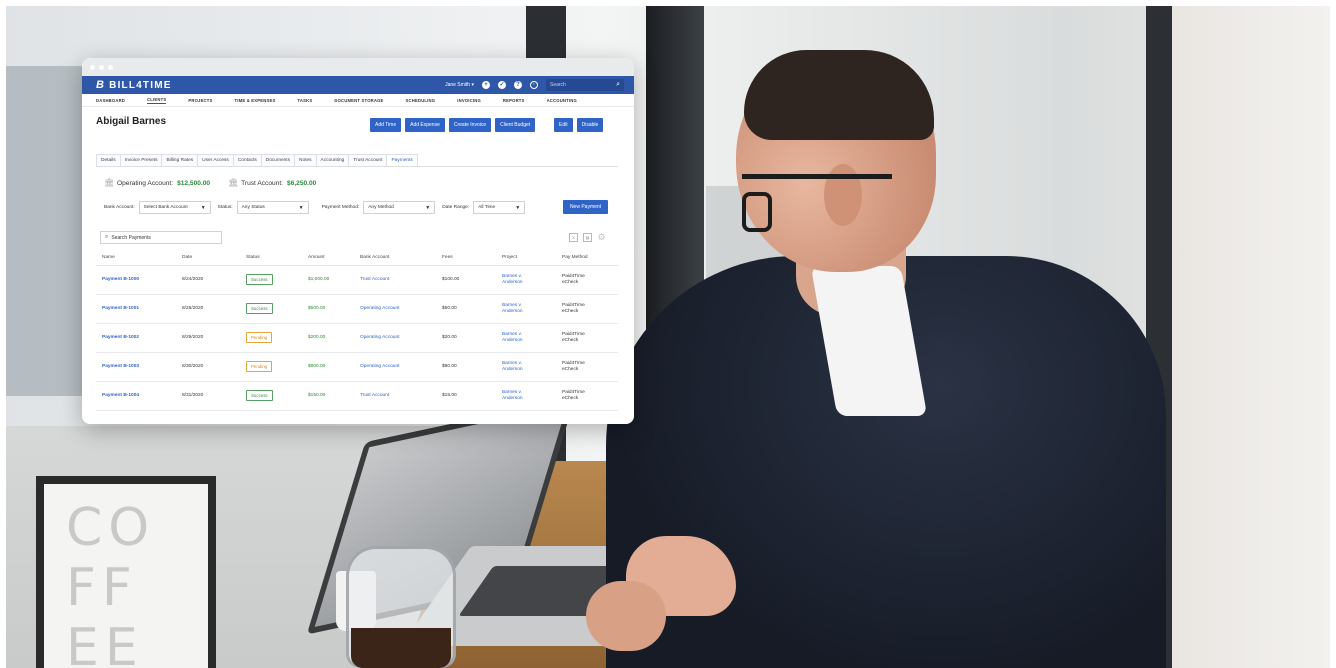 This screenshot has height=668, width=1336. I want to click on project-line: Anderson, so click(512, 340).